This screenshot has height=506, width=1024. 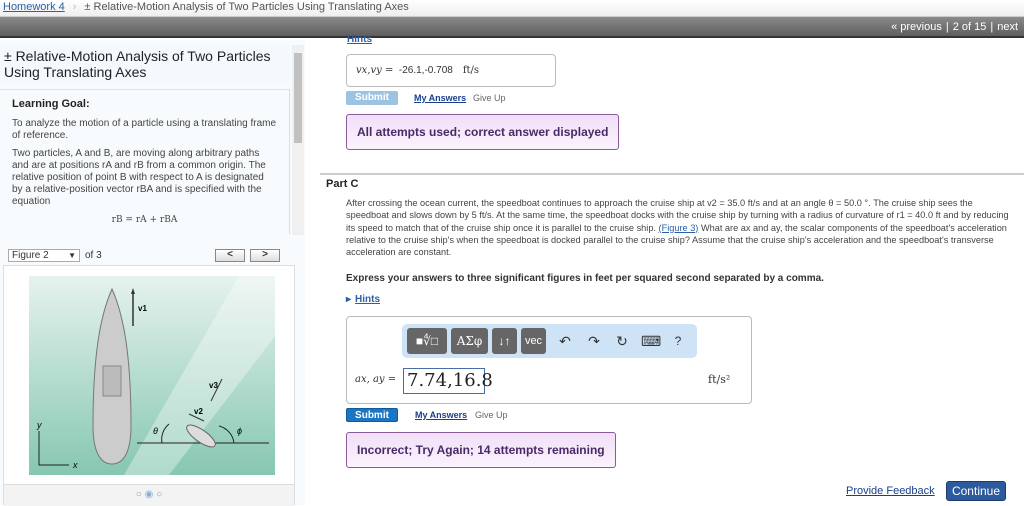 I want to click on part-c-my-answers-link: My Answers, so click(x=441, y=415).